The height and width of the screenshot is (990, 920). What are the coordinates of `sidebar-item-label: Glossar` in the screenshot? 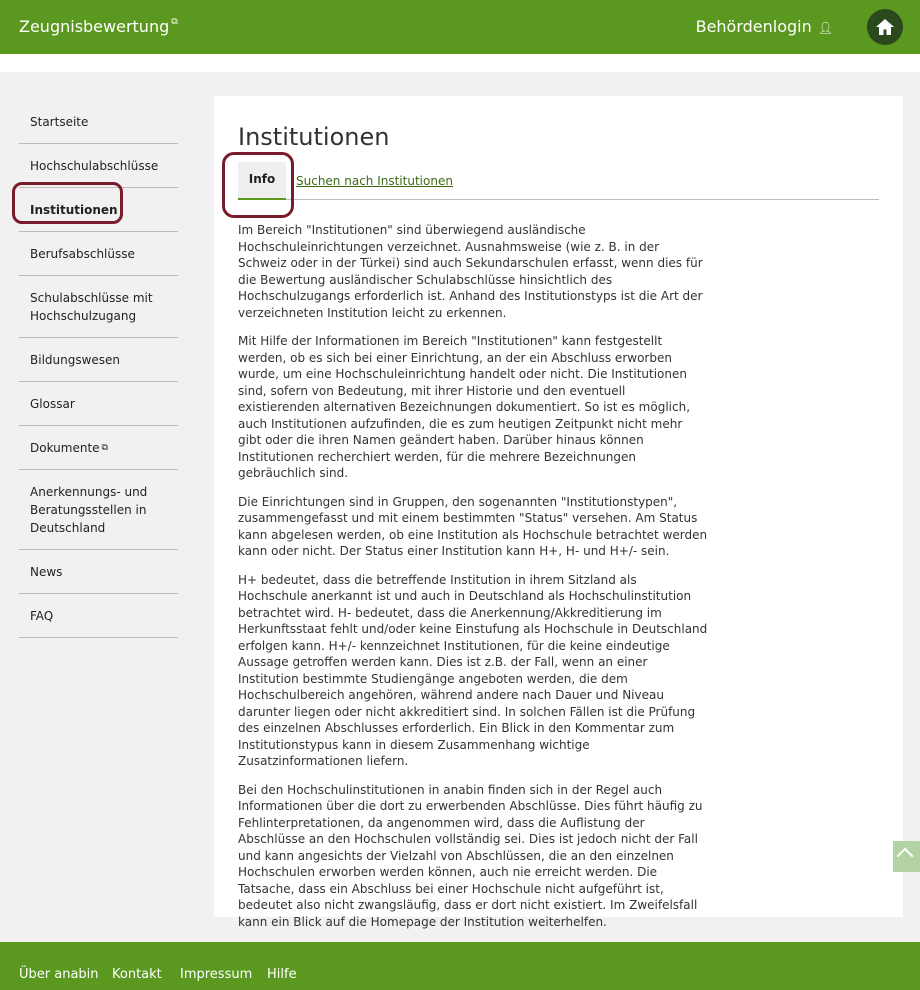 It's located at (52, 404).